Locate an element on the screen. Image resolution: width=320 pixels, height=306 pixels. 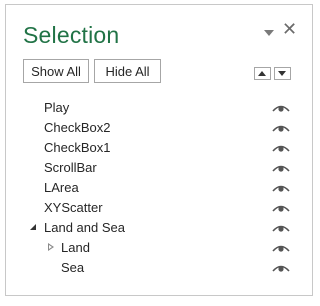
close-icon: ✕ is located at coordinates (289, 29).